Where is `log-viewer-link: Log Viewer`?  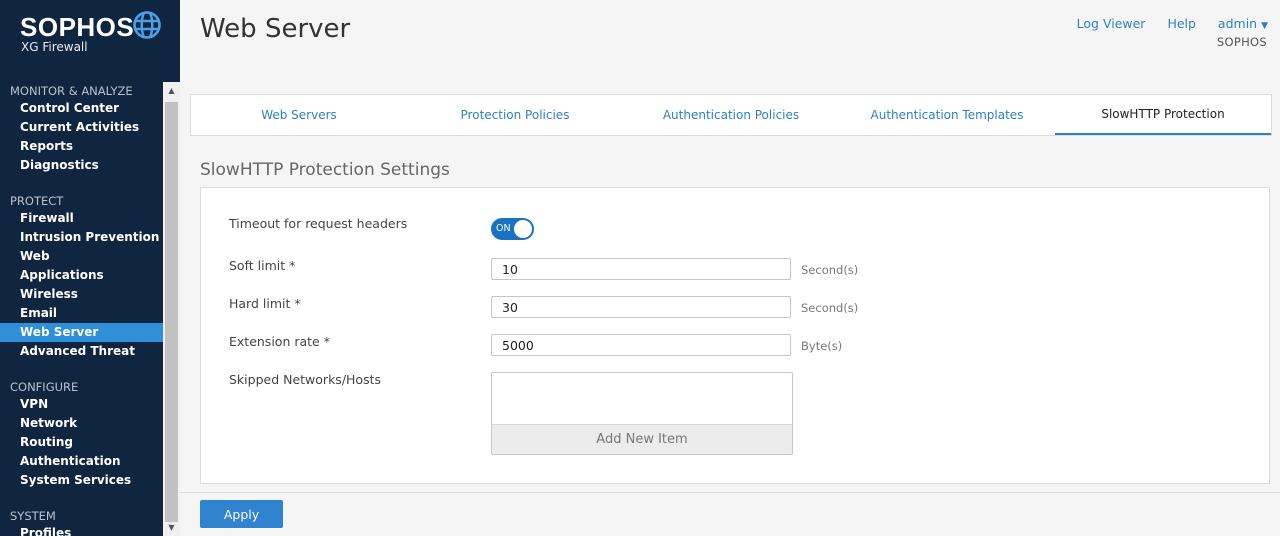
log-viewer-link: Log Viewer is located at coordinates (1111, 23).